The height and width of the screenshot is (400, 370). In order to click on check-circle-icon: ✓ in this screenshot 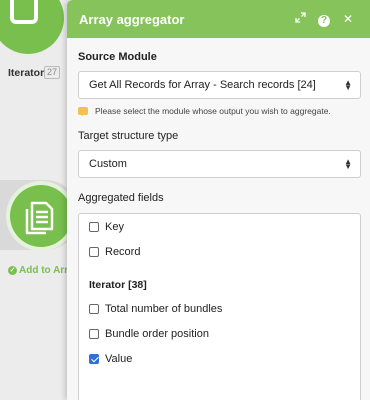, I will do `click(12, 270)`.